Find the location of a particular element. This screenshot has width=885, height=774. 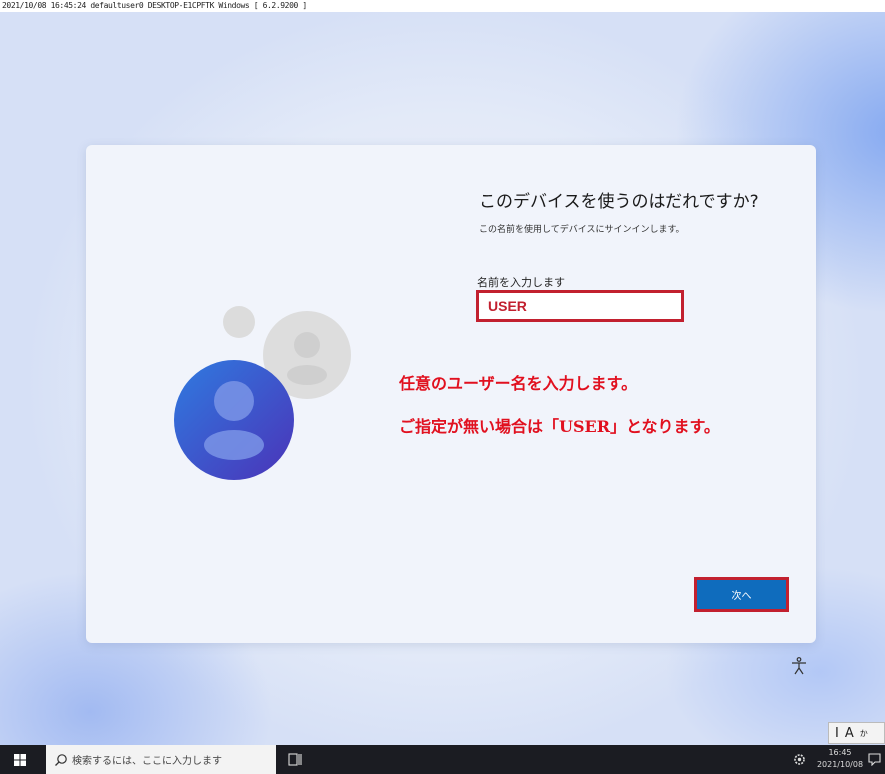

user-avatars-illustration is located at coordinates (262, 393).